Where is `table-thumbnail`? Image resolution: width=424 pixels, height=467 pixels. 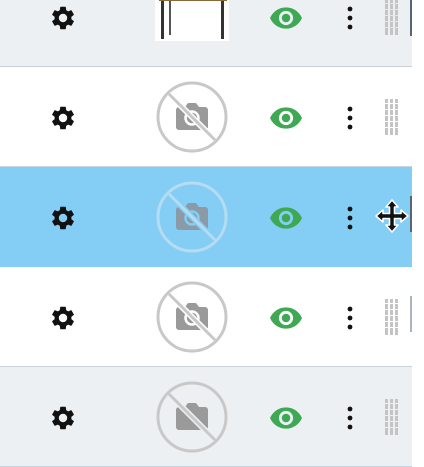
table-thumbnail is located at coordinates (192, 20).